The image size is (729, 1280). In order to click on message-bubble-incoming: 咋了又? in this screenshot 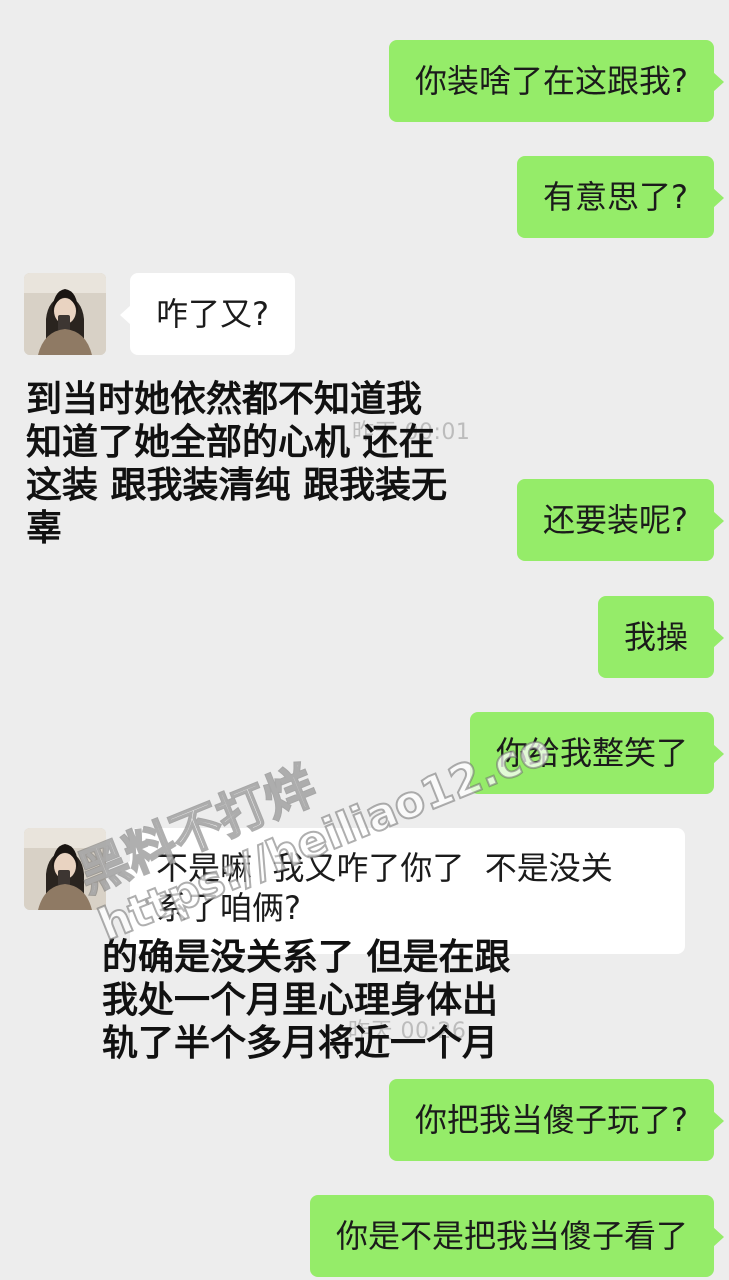, I will do `click(207, 314)`.